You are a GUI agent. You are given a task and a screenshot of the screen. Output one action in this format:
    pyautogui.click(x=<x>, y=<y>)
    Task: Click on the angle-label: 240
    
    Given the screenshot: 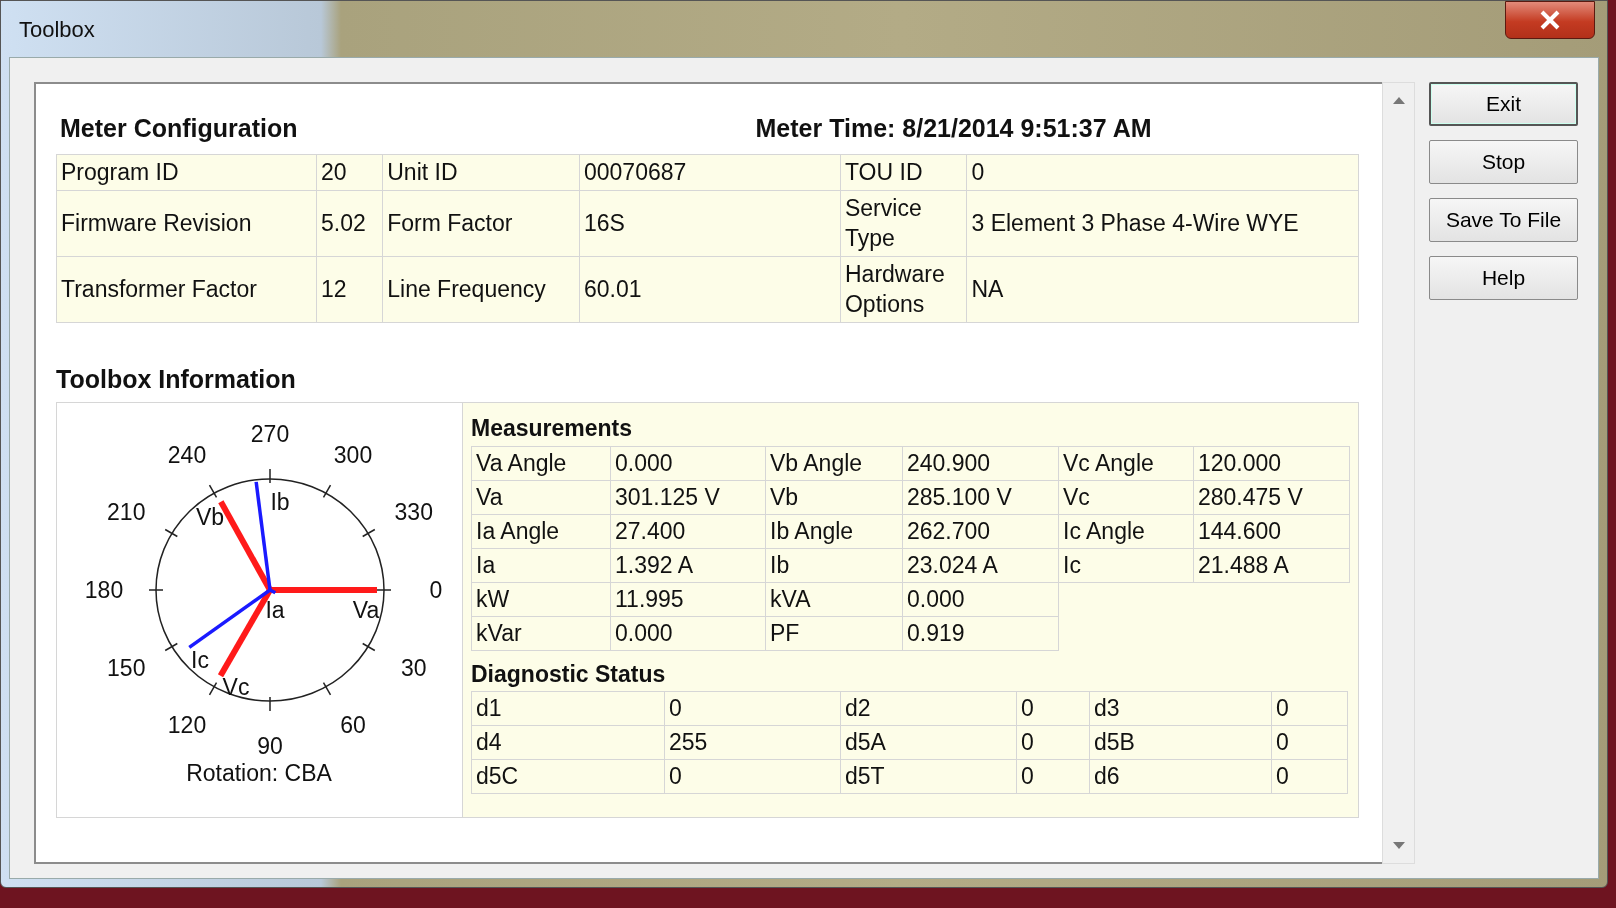 What is the action you would take?
    pyautogui.click(x=187, y=454)
    